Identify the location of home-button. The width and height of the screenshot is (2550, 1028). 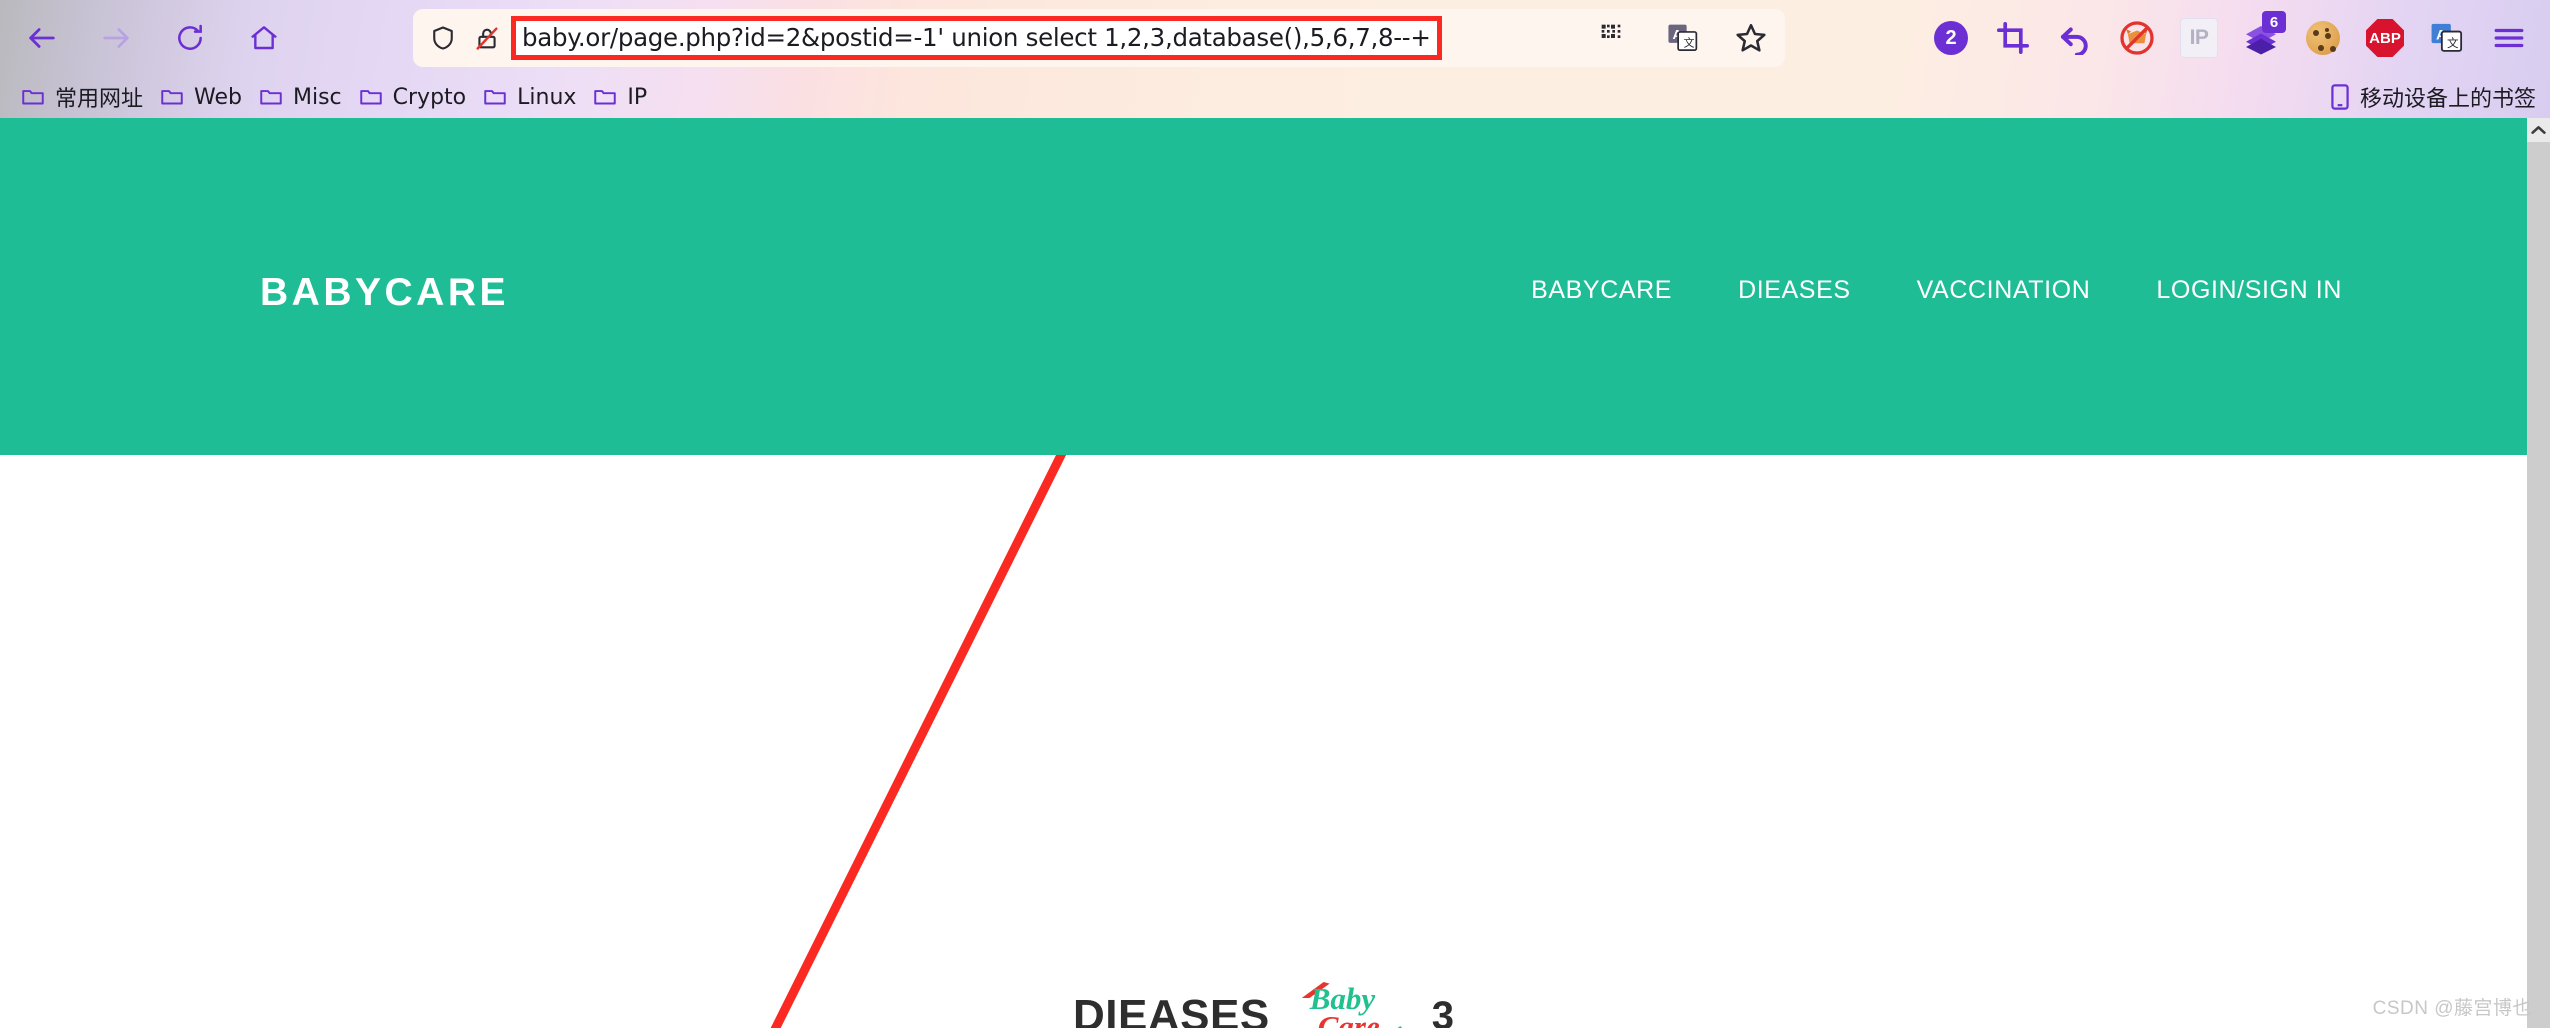
(264, 38).